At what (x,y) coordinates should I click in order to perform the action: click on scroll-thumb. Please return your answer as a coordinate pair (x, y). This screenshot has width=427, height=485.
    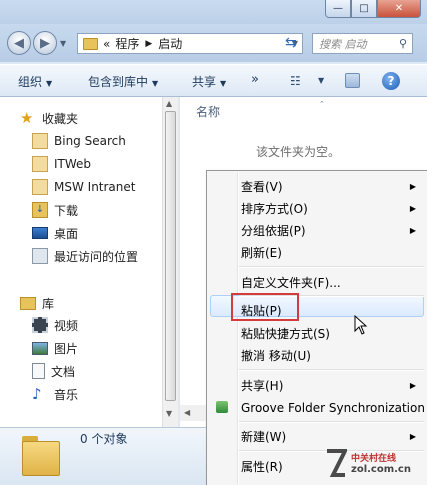
    Looking at the image, I should click on (170, 256).